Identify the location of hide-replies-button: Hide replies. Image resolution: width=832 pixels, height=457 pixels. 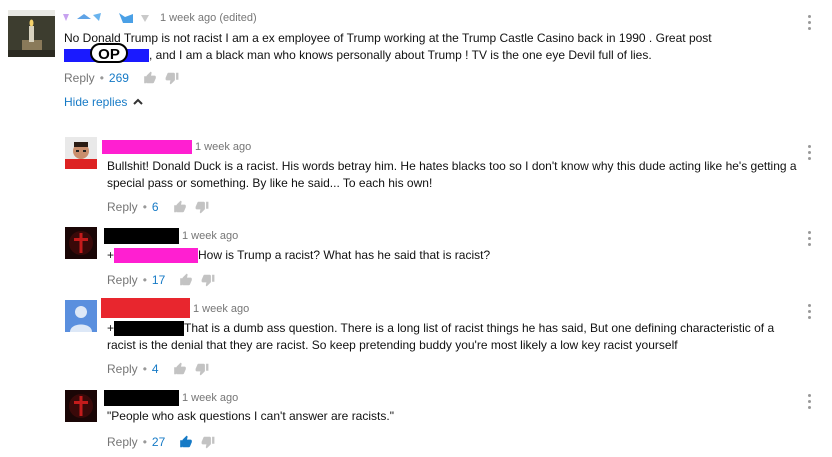
(104, 102).